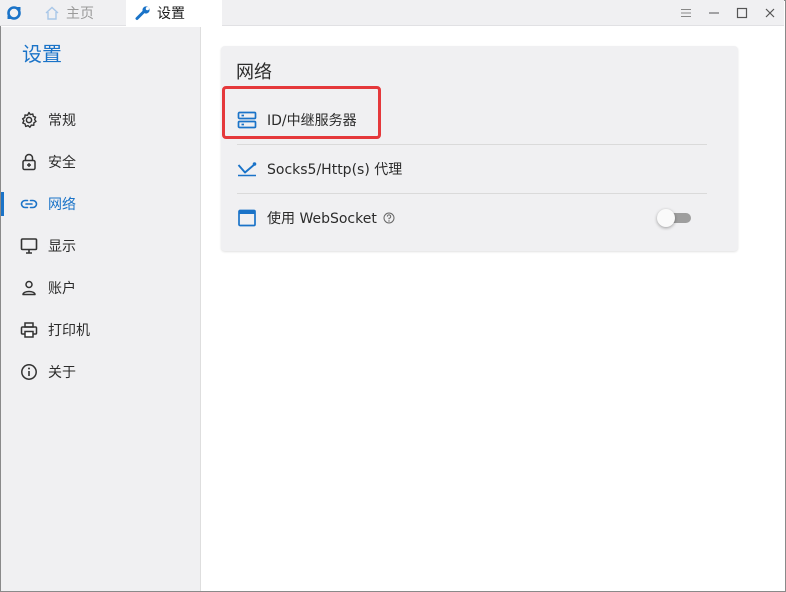 The width and height of the screenshot is (786, 592). Describe the element at coordinates (62, 163) in the screenshot. I see `sidebar-item-label: 安全` at that location.